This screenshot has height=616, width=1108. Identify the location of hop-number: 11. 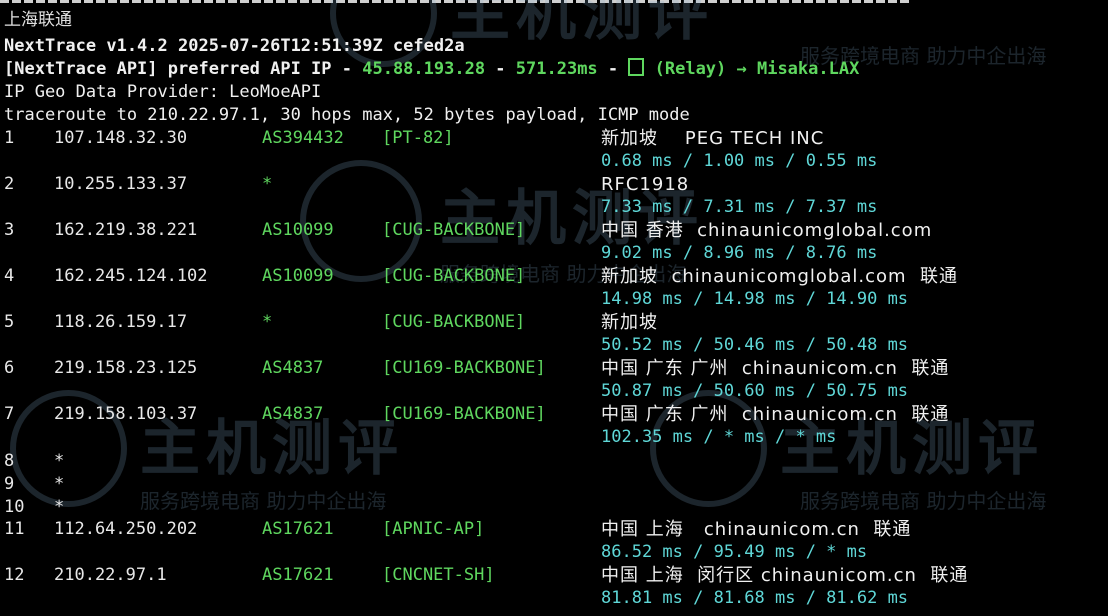
(14, 529).